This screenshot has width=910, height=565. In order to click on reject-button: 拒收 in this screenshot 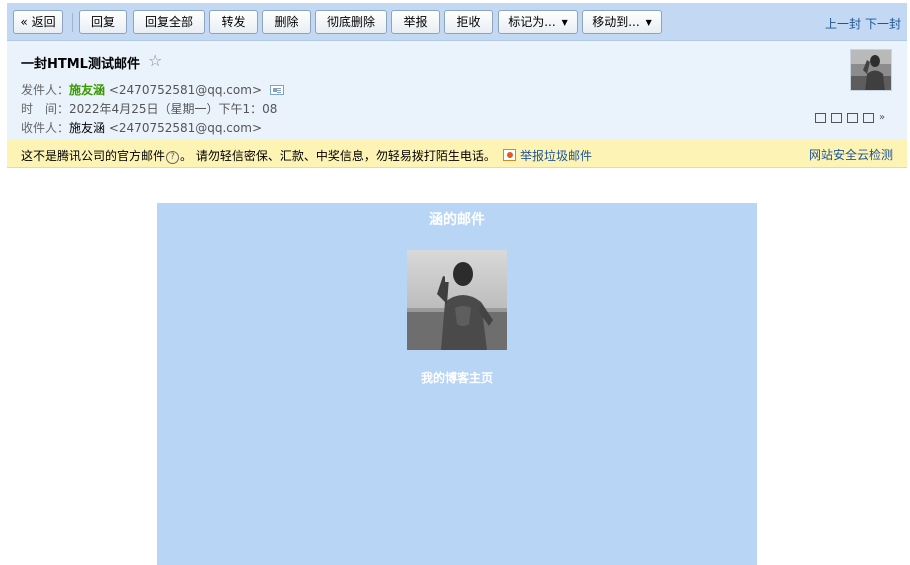, I will do `click(468, 22)`.